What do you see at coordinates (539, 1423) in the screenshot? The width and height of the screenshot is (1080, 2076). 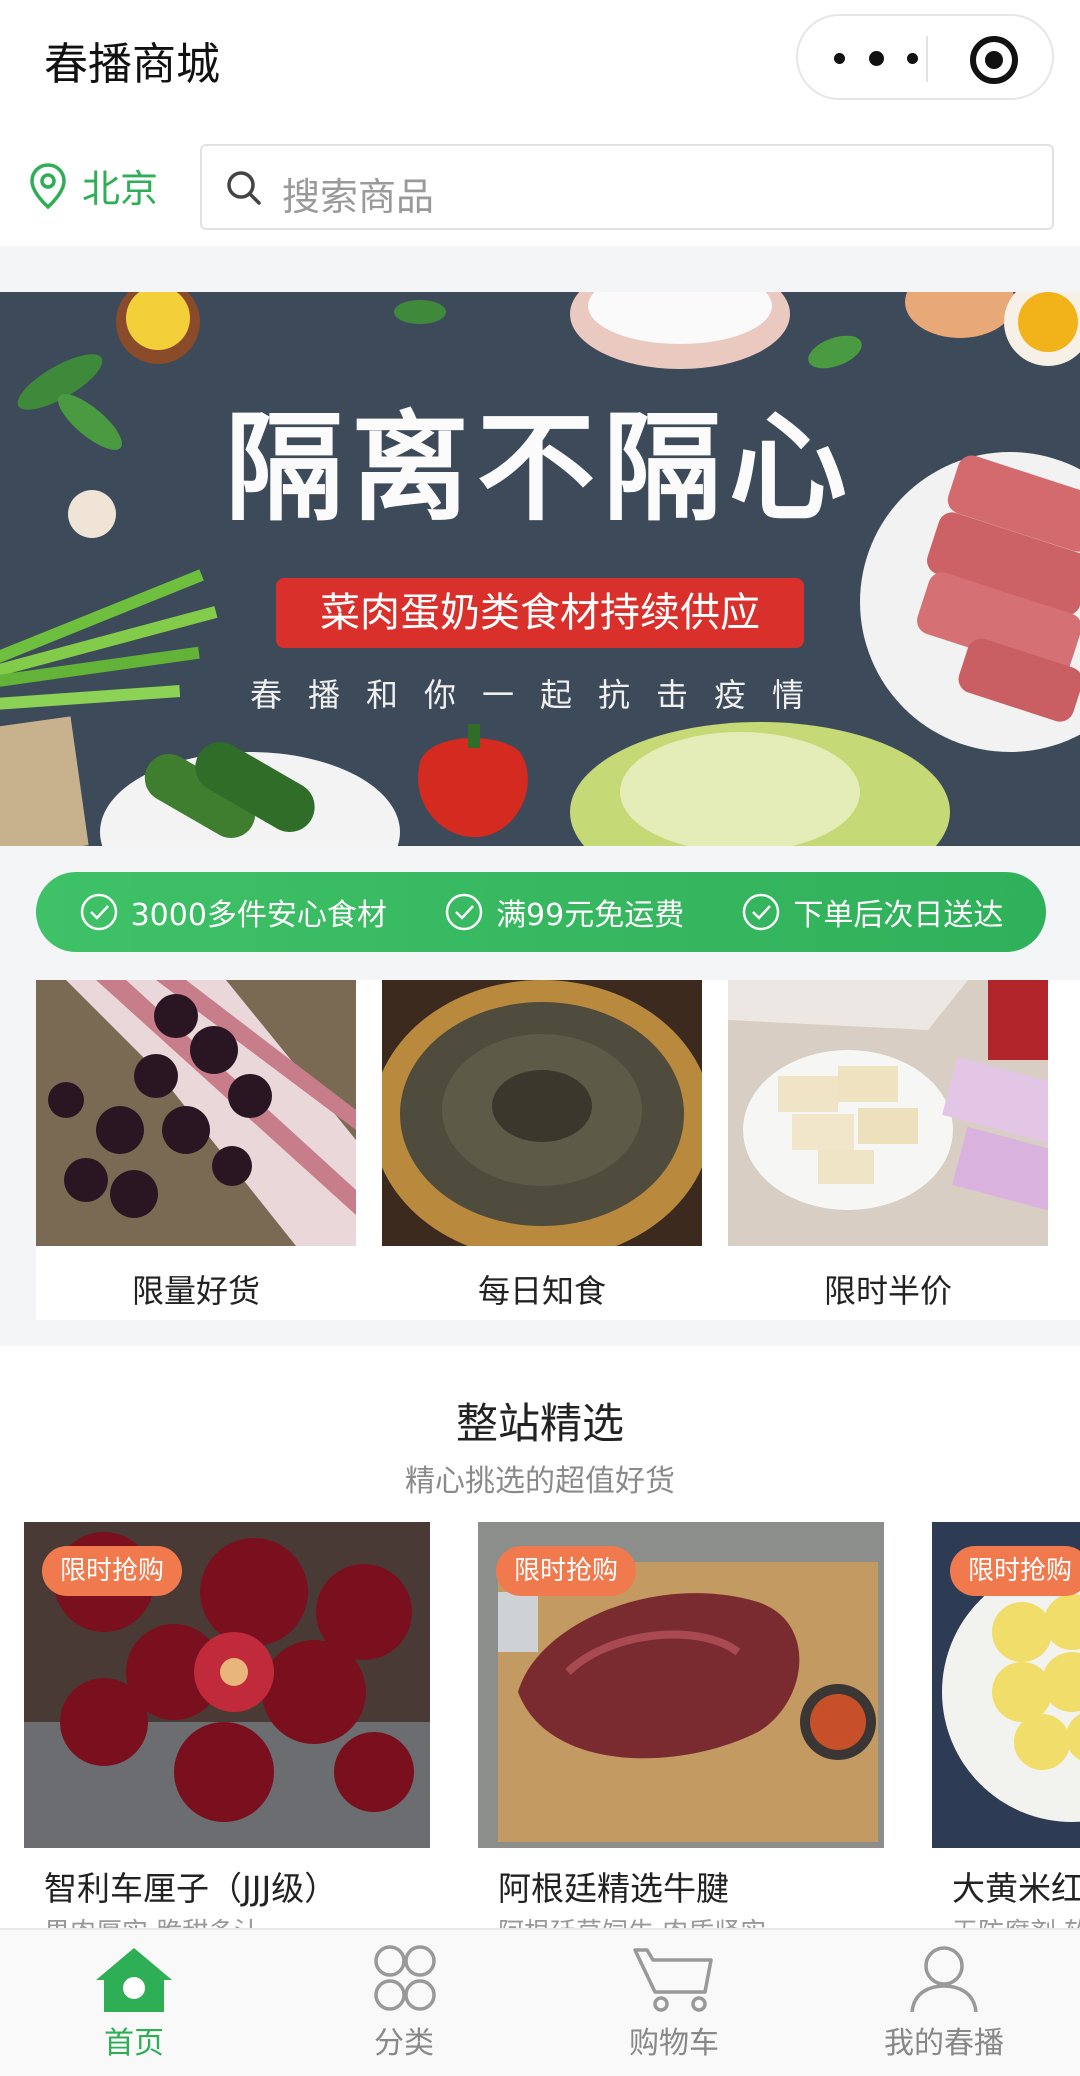 I see `section-title: 整站精选` at bounding box center [539, 1423].